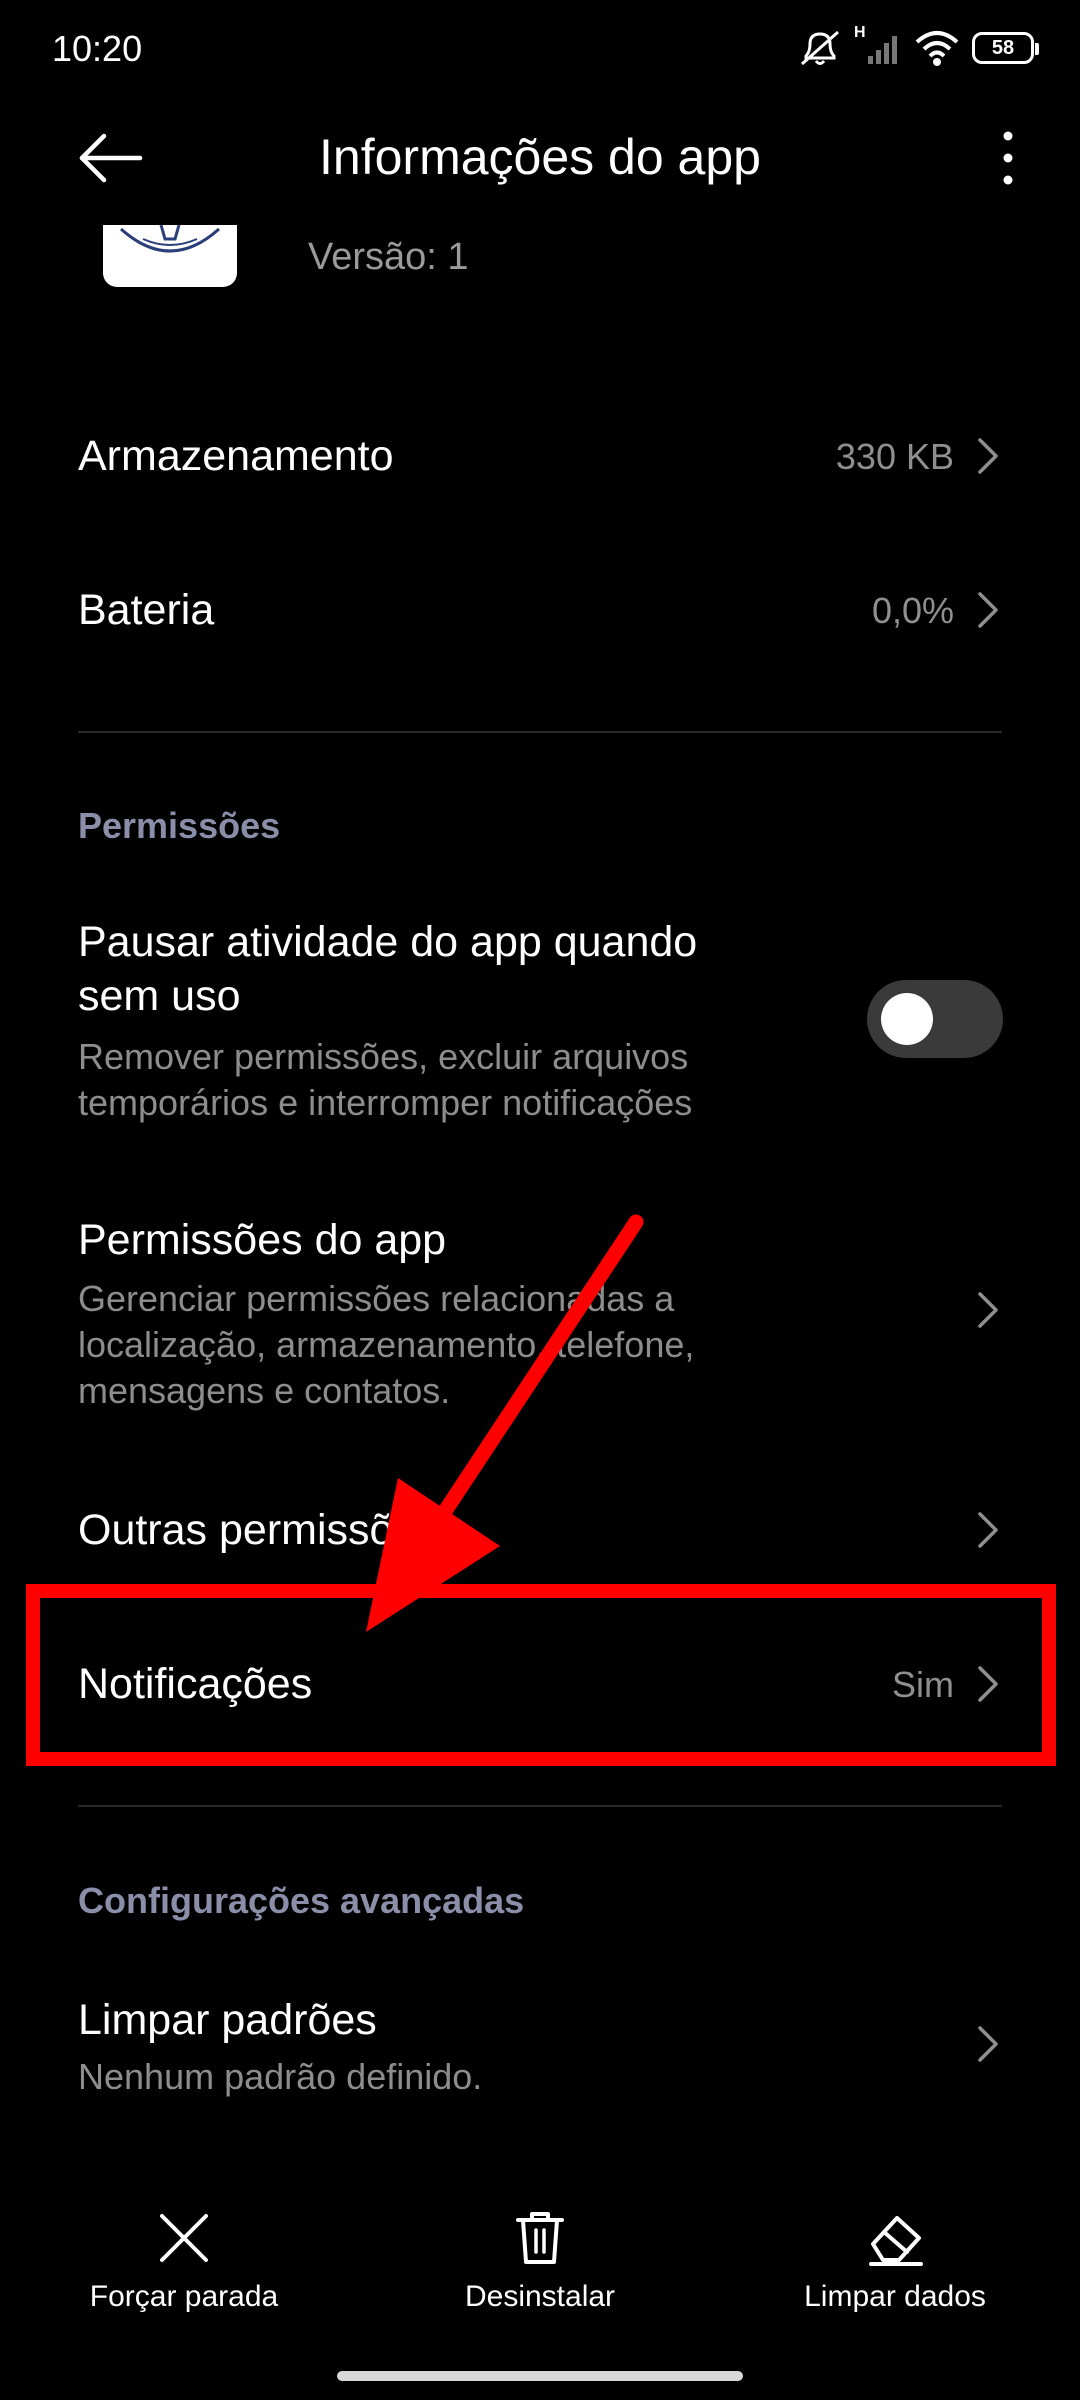  I want to click on app-version: Versão: 1, so click(388, 257).